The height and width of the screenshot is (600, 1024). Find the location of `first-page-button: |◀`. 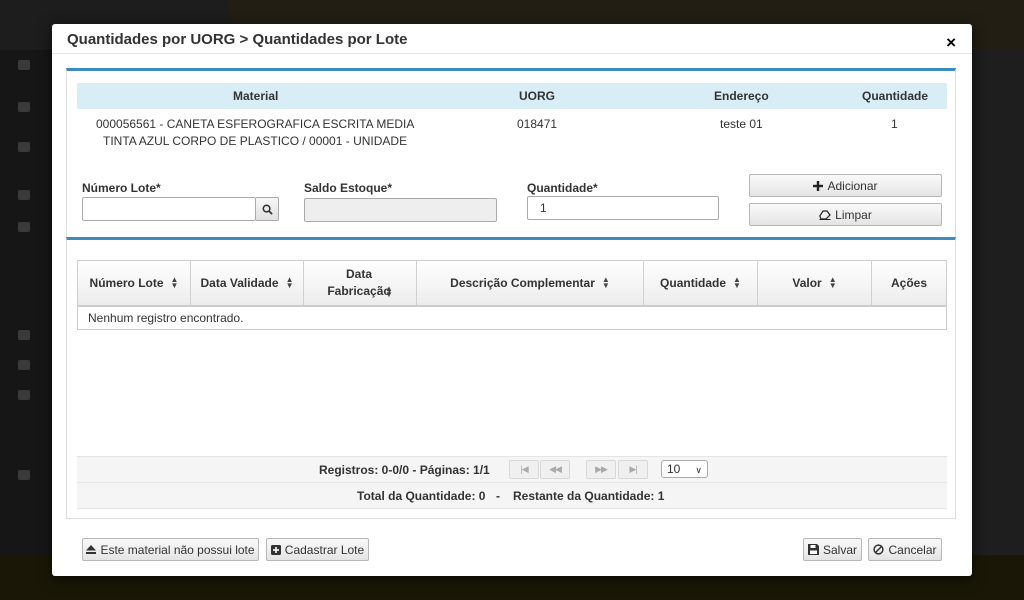

first-page-button: |◀ is located at coordinates (524, 469).